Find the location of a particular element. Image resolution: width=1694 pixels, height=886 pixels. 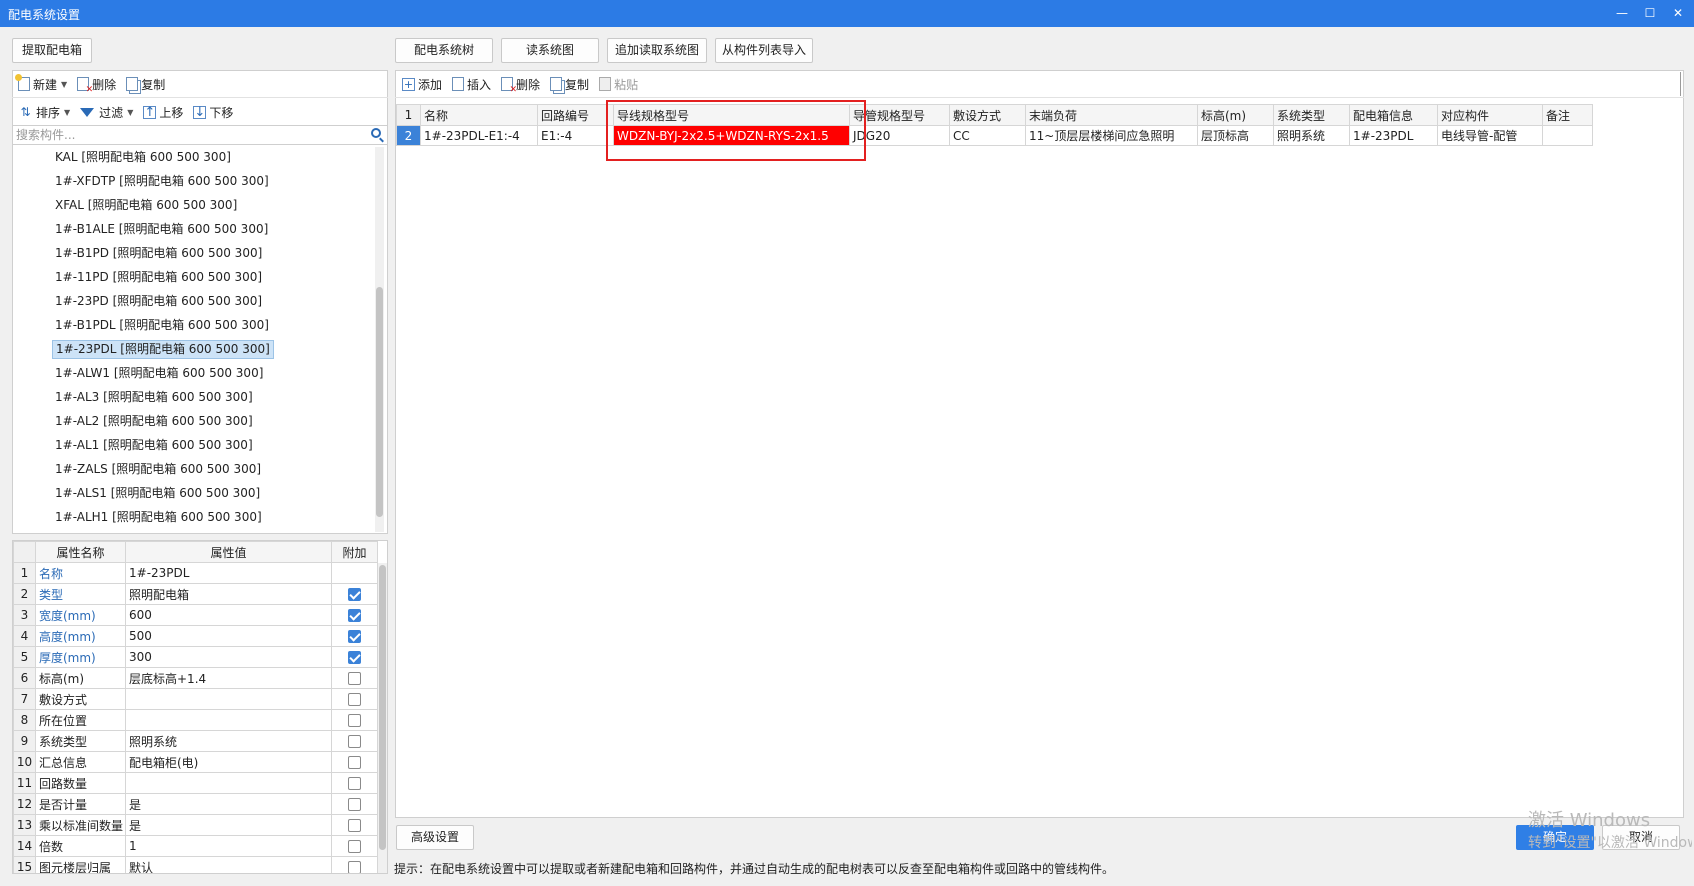

property-attach-cell is located at coordinates (354, 720).